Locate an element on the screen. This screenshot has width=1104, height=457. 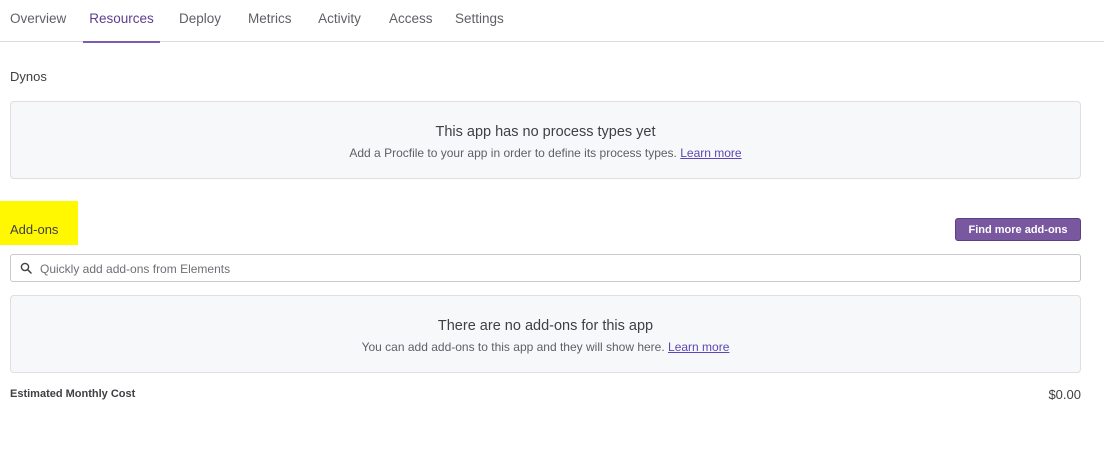
search-icon is located at coordinates (26, 268).